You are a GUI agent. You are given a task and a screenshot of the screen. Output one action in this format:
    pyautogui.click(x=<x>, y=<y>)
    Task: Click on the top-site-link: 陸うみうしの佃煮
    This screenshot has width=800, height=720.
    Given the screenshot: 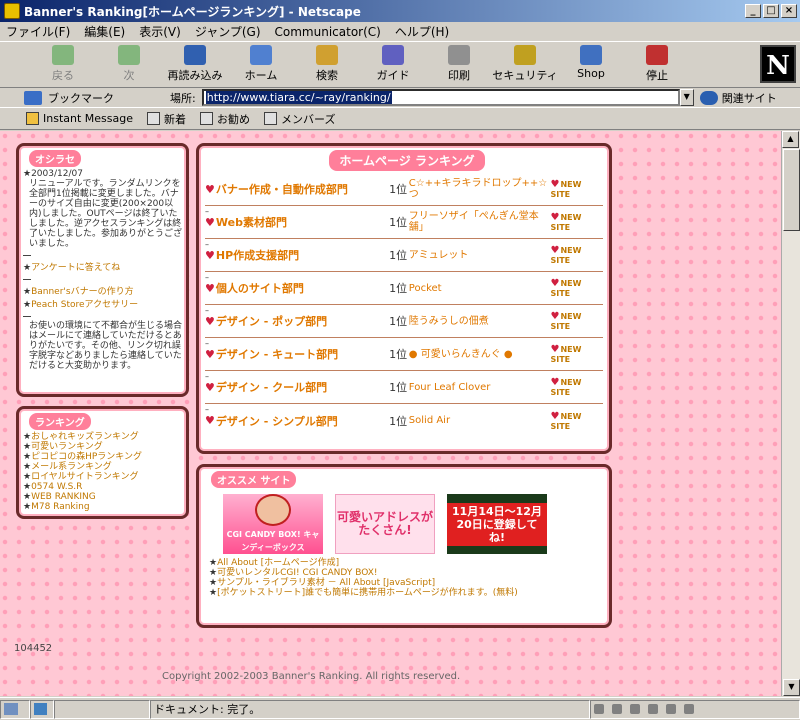 What is the action you would take?
    pyautogui.click(x=480, y=321)
    